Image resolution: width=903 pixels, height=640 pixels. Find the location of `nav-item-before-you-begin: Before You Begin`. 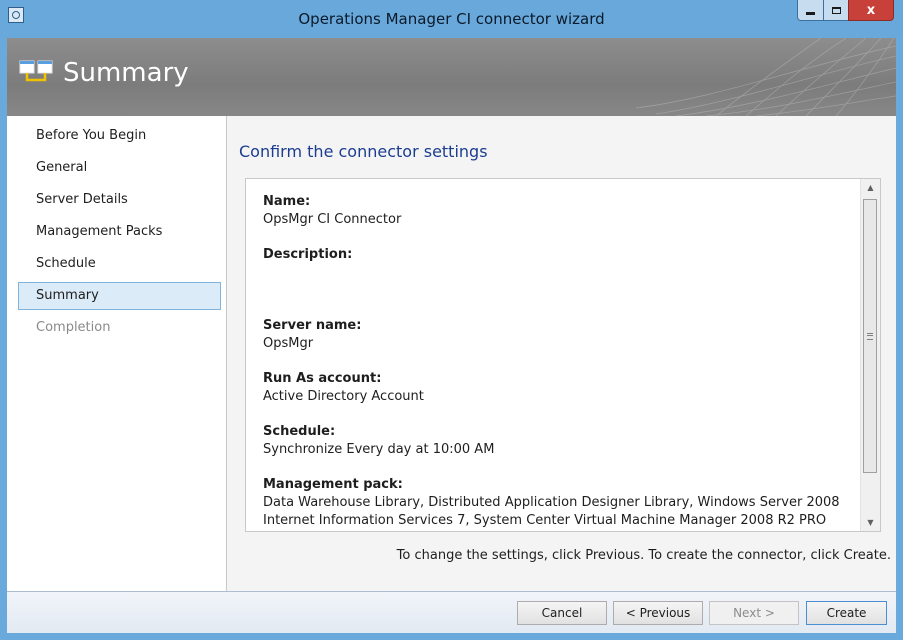

nav-item-before-you-begin: Before You Begin is located at coordinates (119, 136).